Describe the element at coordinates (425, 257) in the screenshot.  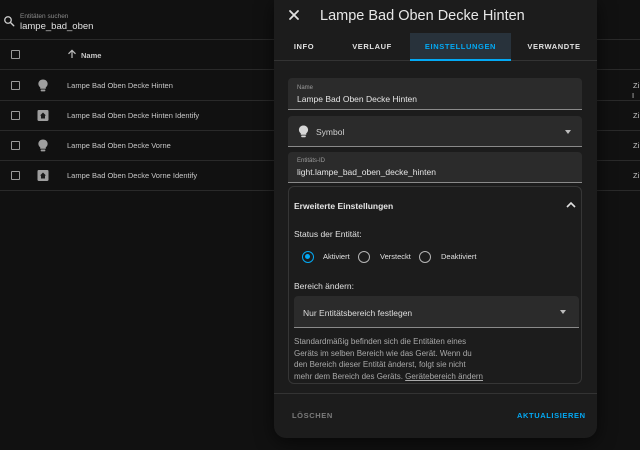
I see `radio-disabled` at that location.